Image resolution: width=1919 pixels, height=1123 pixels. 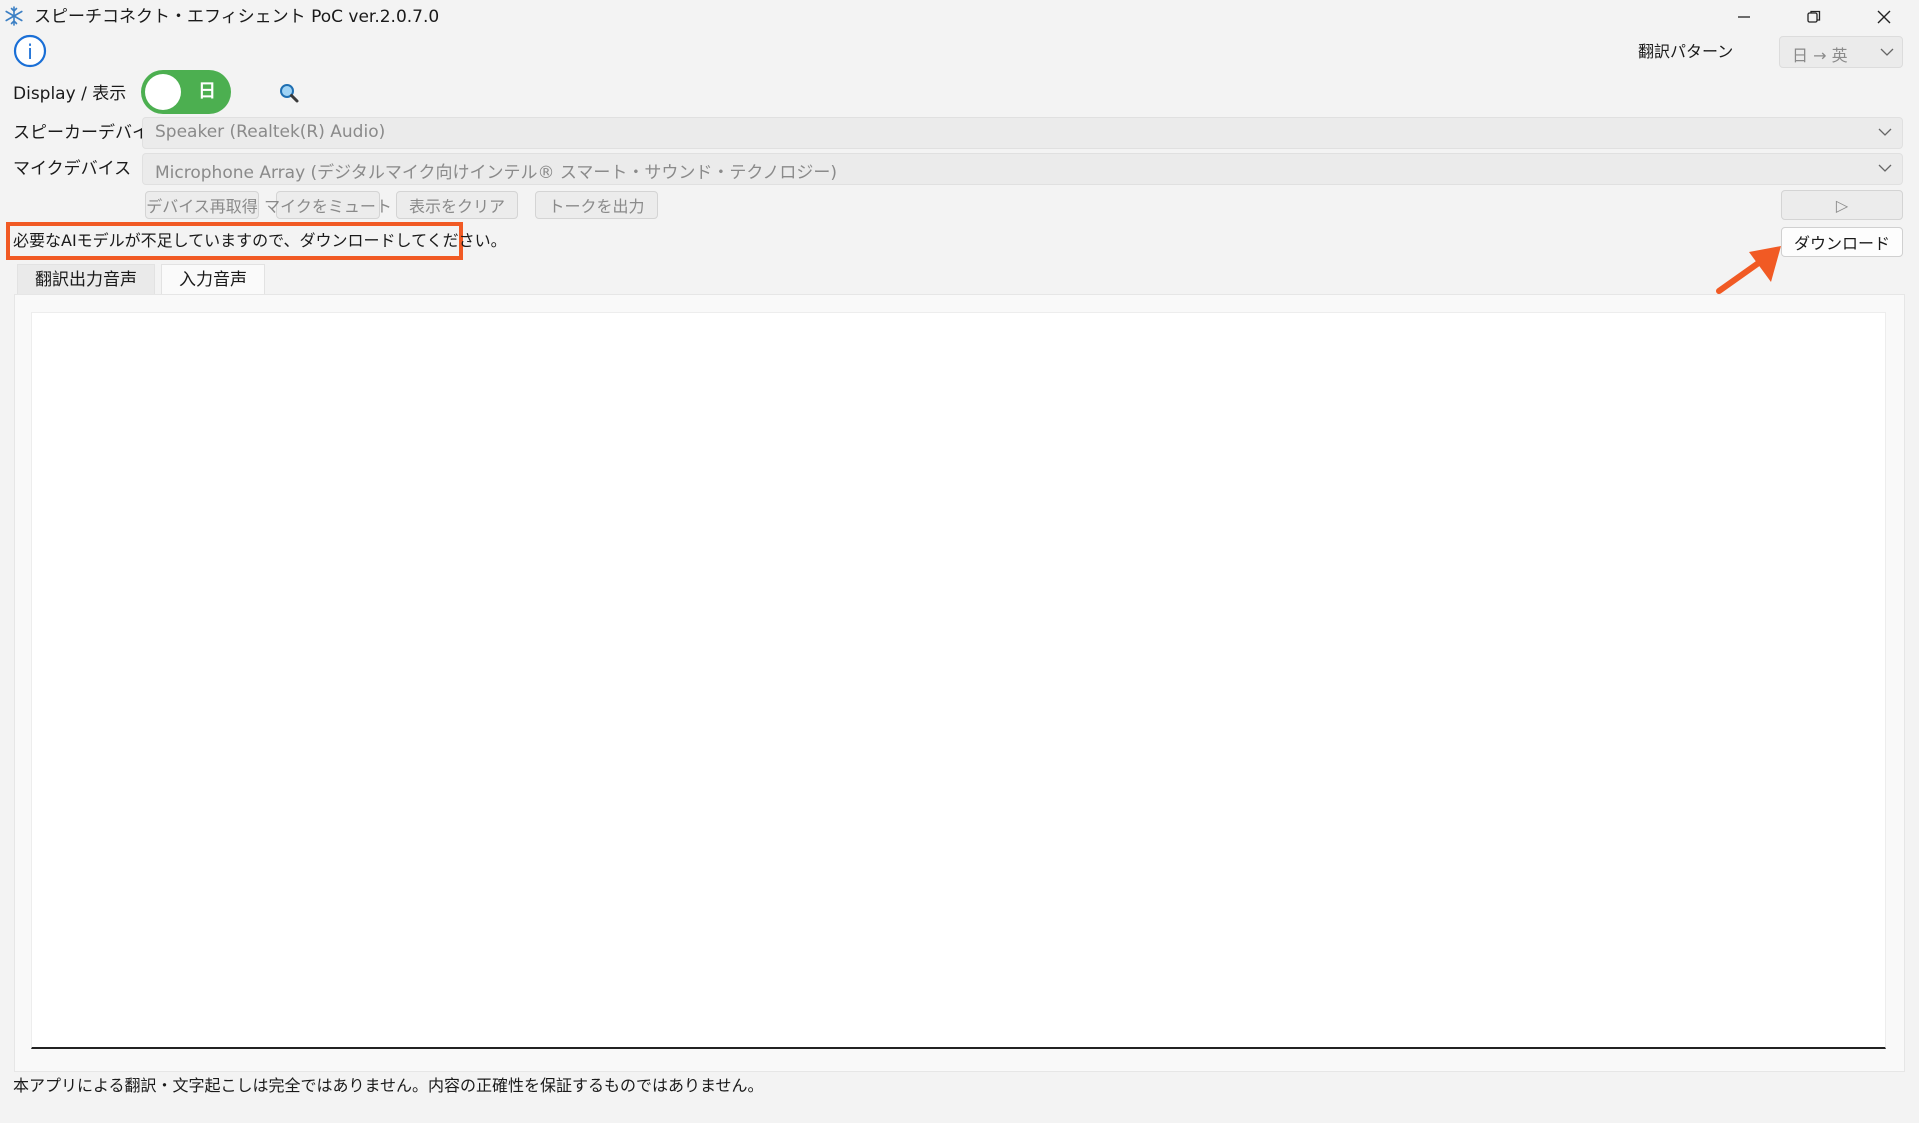 I want to click on restore-icon, so click(x=1814, y=16).